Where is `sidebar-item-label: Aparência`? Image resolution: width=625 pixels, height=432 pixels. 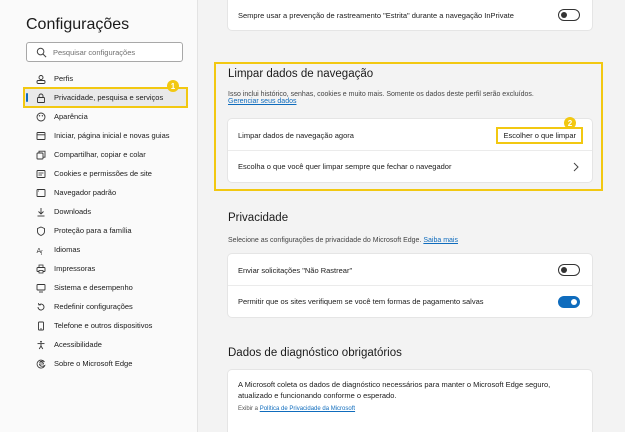 sidebar-item-label: Aparência is located at coordinates (71, 116).